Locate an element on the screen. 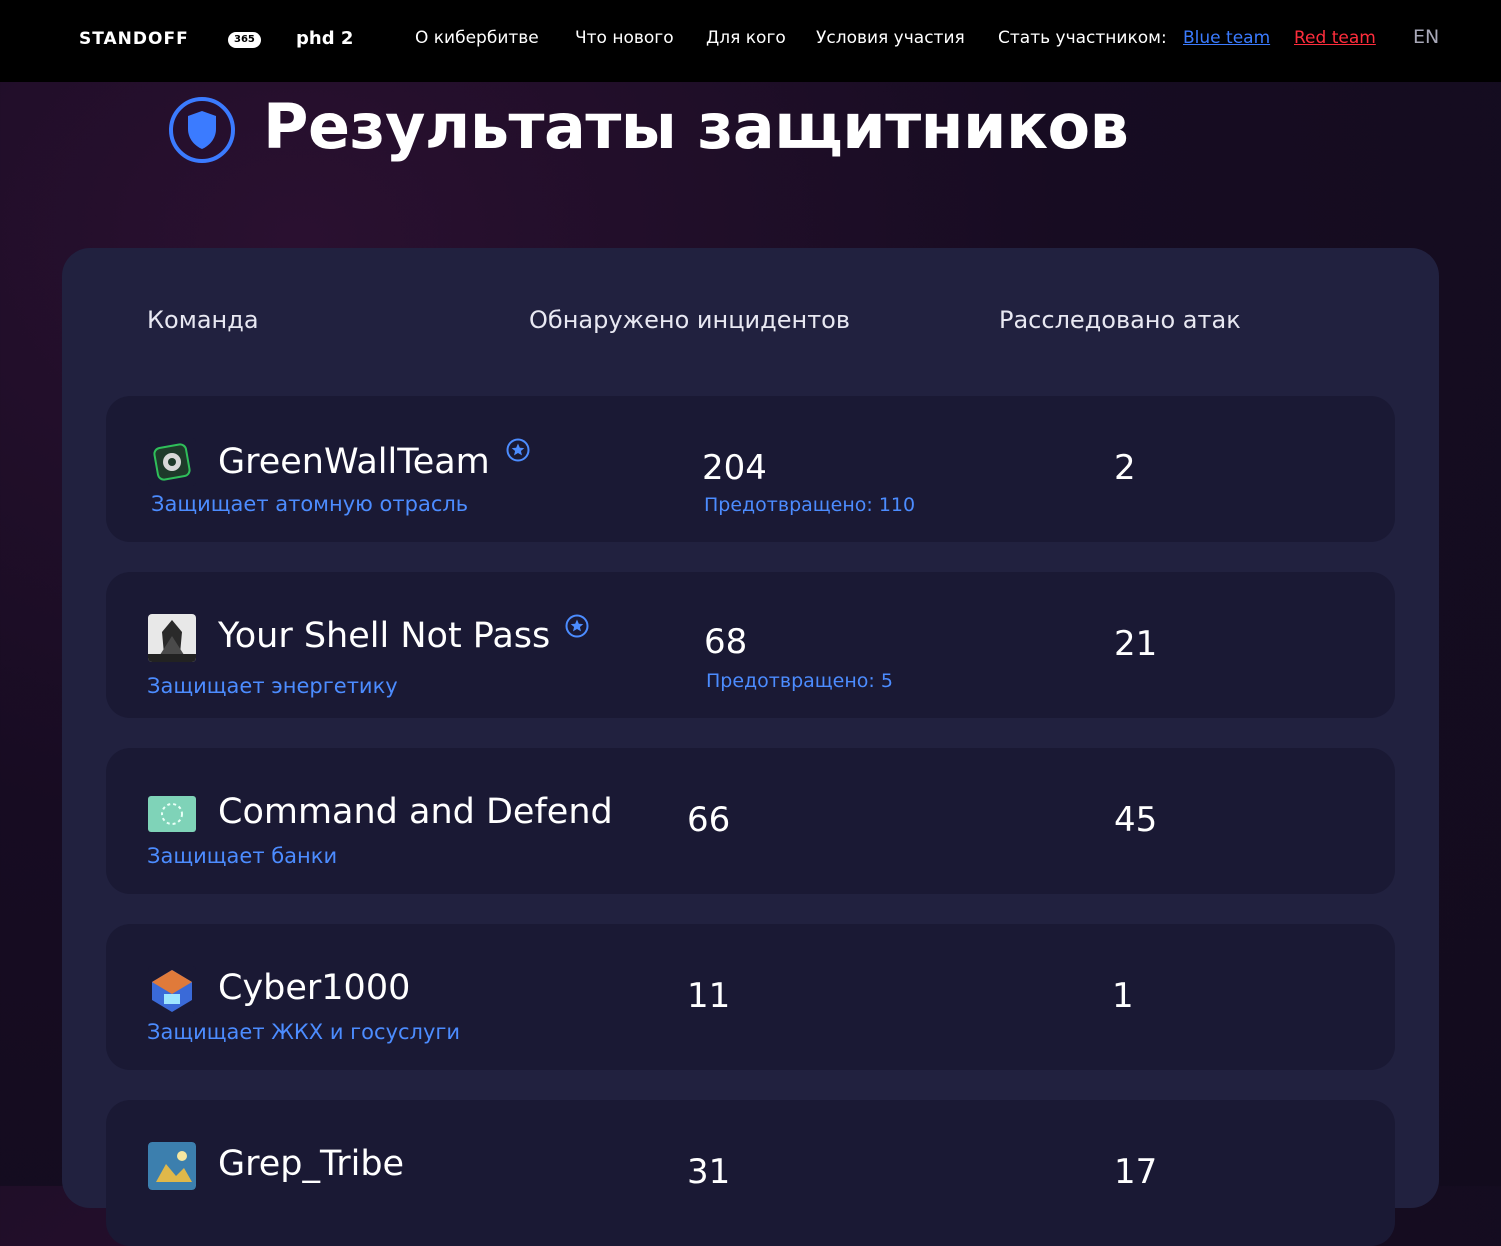 The width and height of the screenshot is (1501, 1246). attacks-count: 1 is located at coordinates (1123, 996).